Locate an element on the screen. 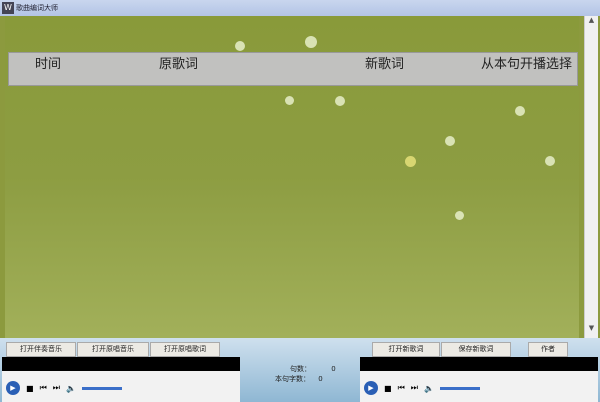 Image resolution: width=600 pixels, height=402 pixels. app-icon: W is located at coordinates (8, 8).